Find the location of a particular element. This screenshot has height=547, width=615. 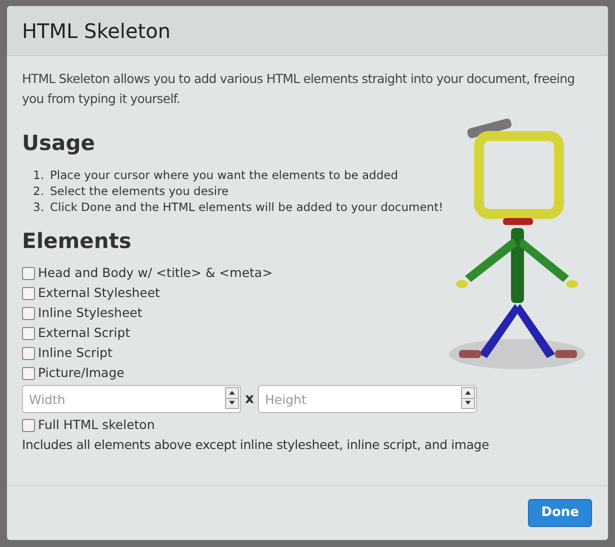

checkbox-label: External Stylesheet is located at coordinates (99, 293).